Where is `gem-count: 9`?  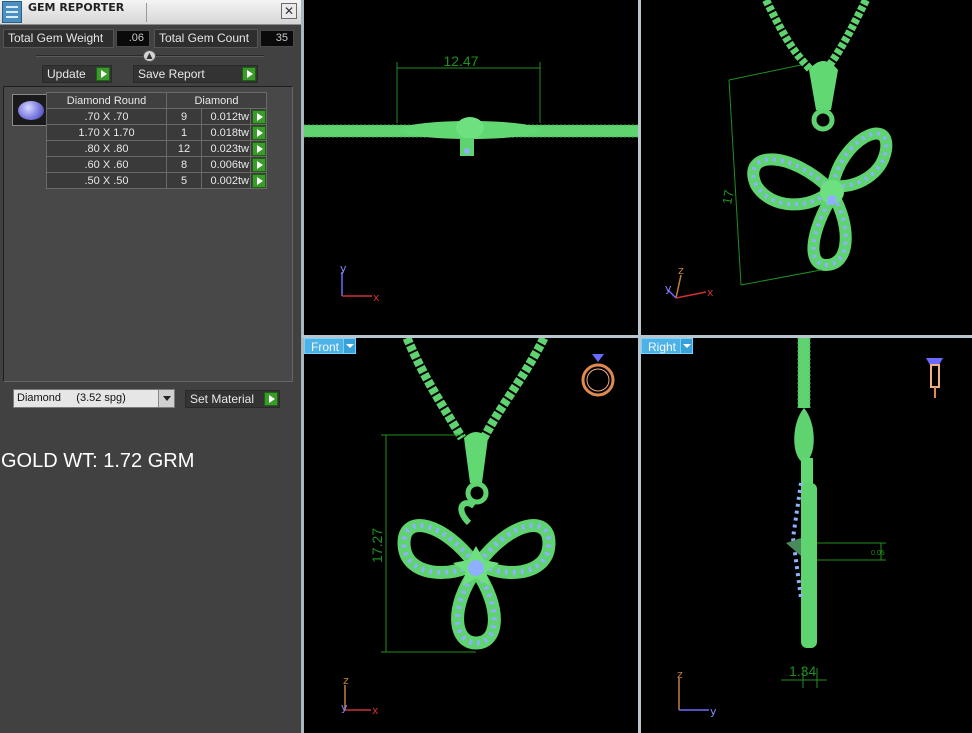
gem-count: 9 is located at coordinates (184, 116).